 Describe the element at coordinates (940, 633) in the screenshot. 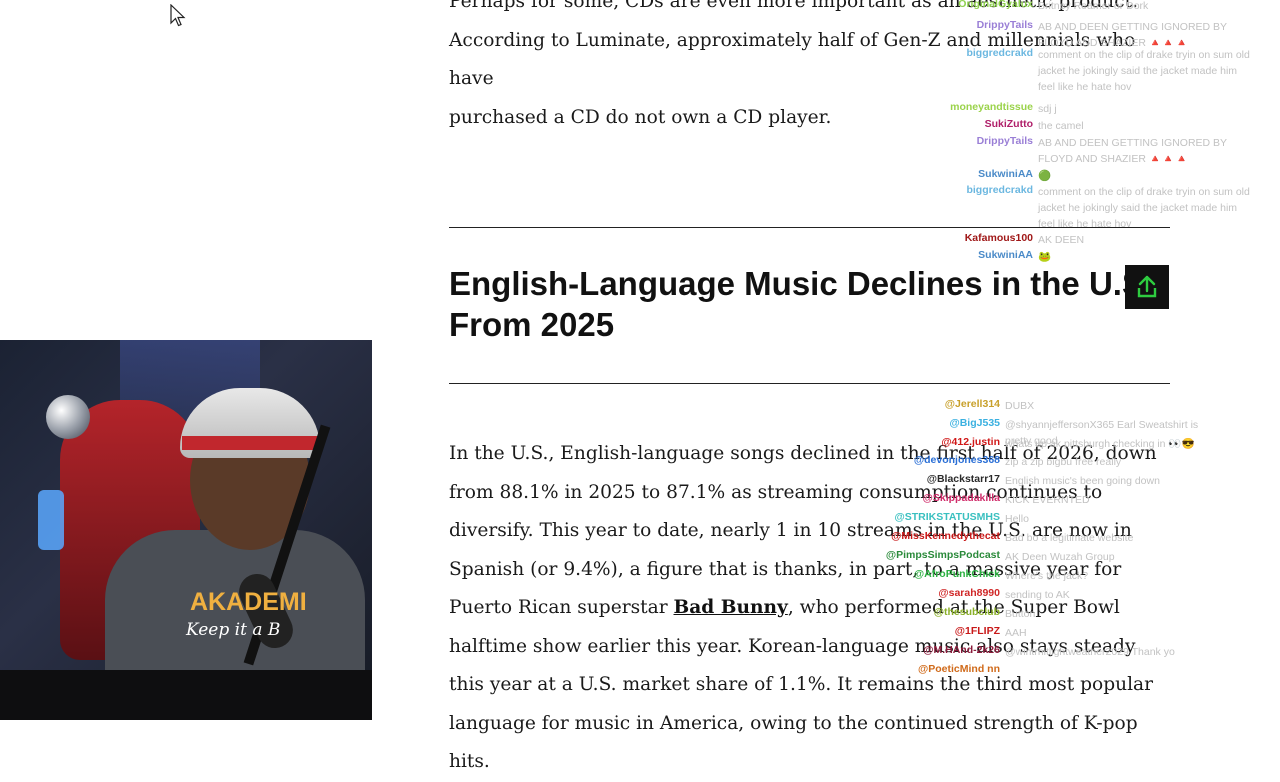

I see `chat-username: @1FLIPZ` at that location.